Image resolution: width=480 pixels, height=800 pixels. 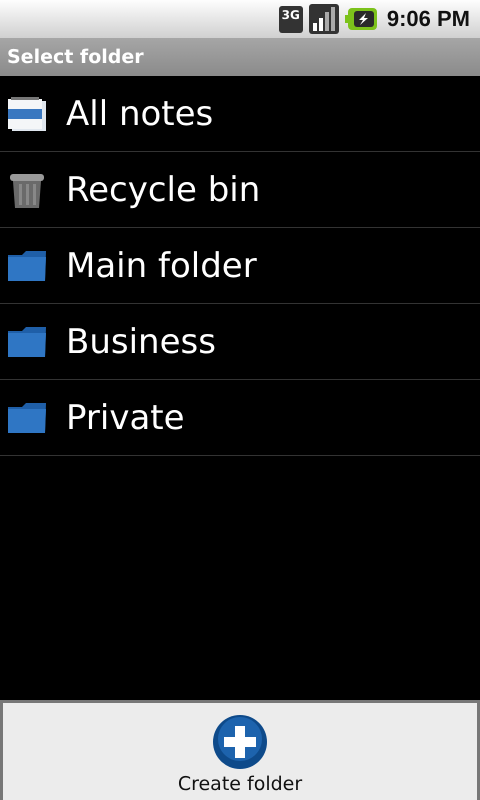 I want to click on network-type-icon: 3G, so click(x=290, y=19).